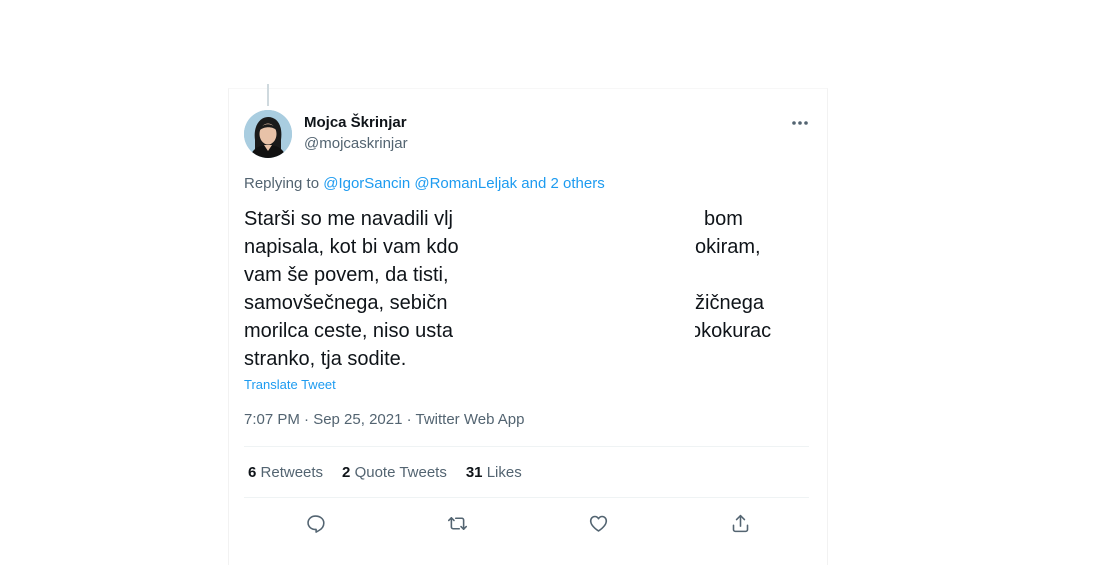 Image resolution: width=1113 pixels, height=565 pixels. What do you see at coordinates (325, 359) in the screenshot?
I see `tweet-fragment: stranko, tja sodite.` at bounding box center [325, 359].